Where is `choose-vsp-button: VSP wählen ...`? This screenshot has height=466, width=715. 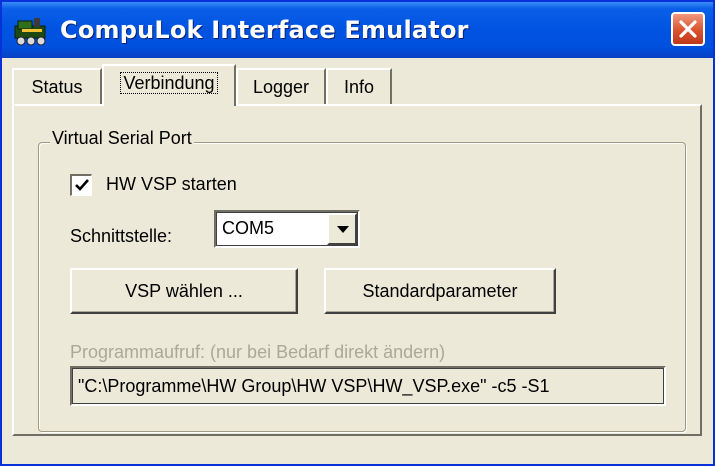
choose-vsp-button: VSP wählen ... is located at coordinates (184, 291).